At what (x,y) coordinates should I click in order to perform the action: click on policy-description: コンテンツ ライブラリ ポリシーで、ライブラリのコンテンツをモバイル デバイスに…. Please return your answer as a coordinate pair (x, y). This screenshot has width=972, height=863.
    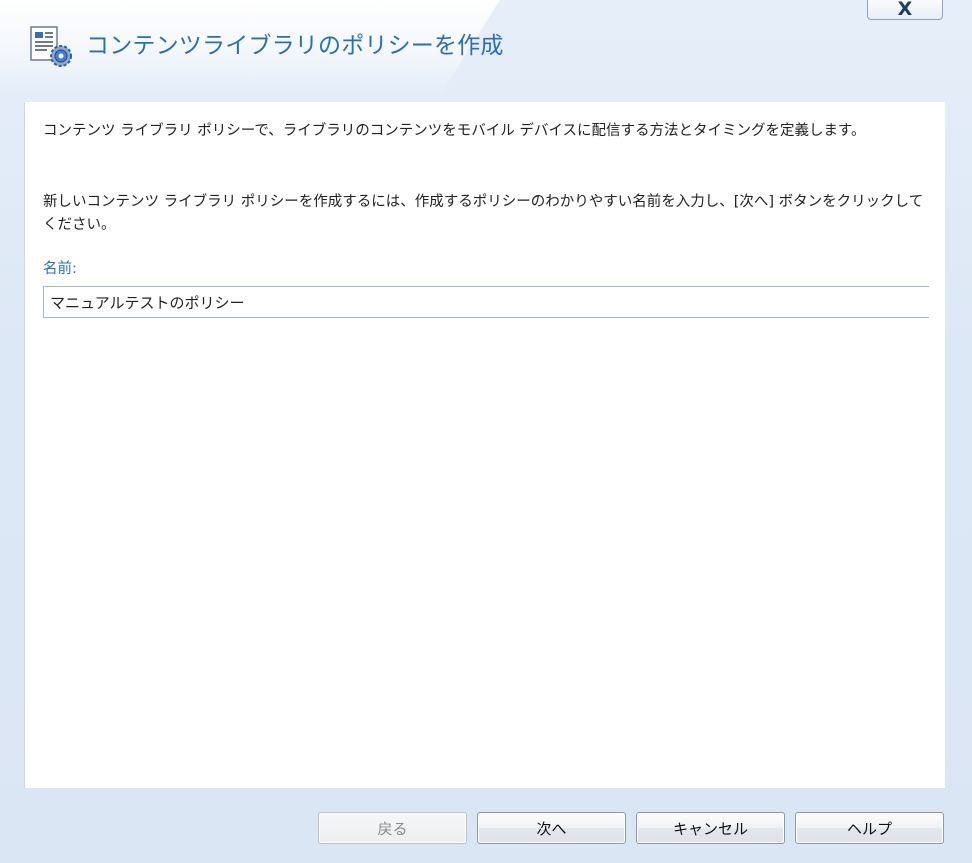
    Looking at the image, I should click on (454, 131).